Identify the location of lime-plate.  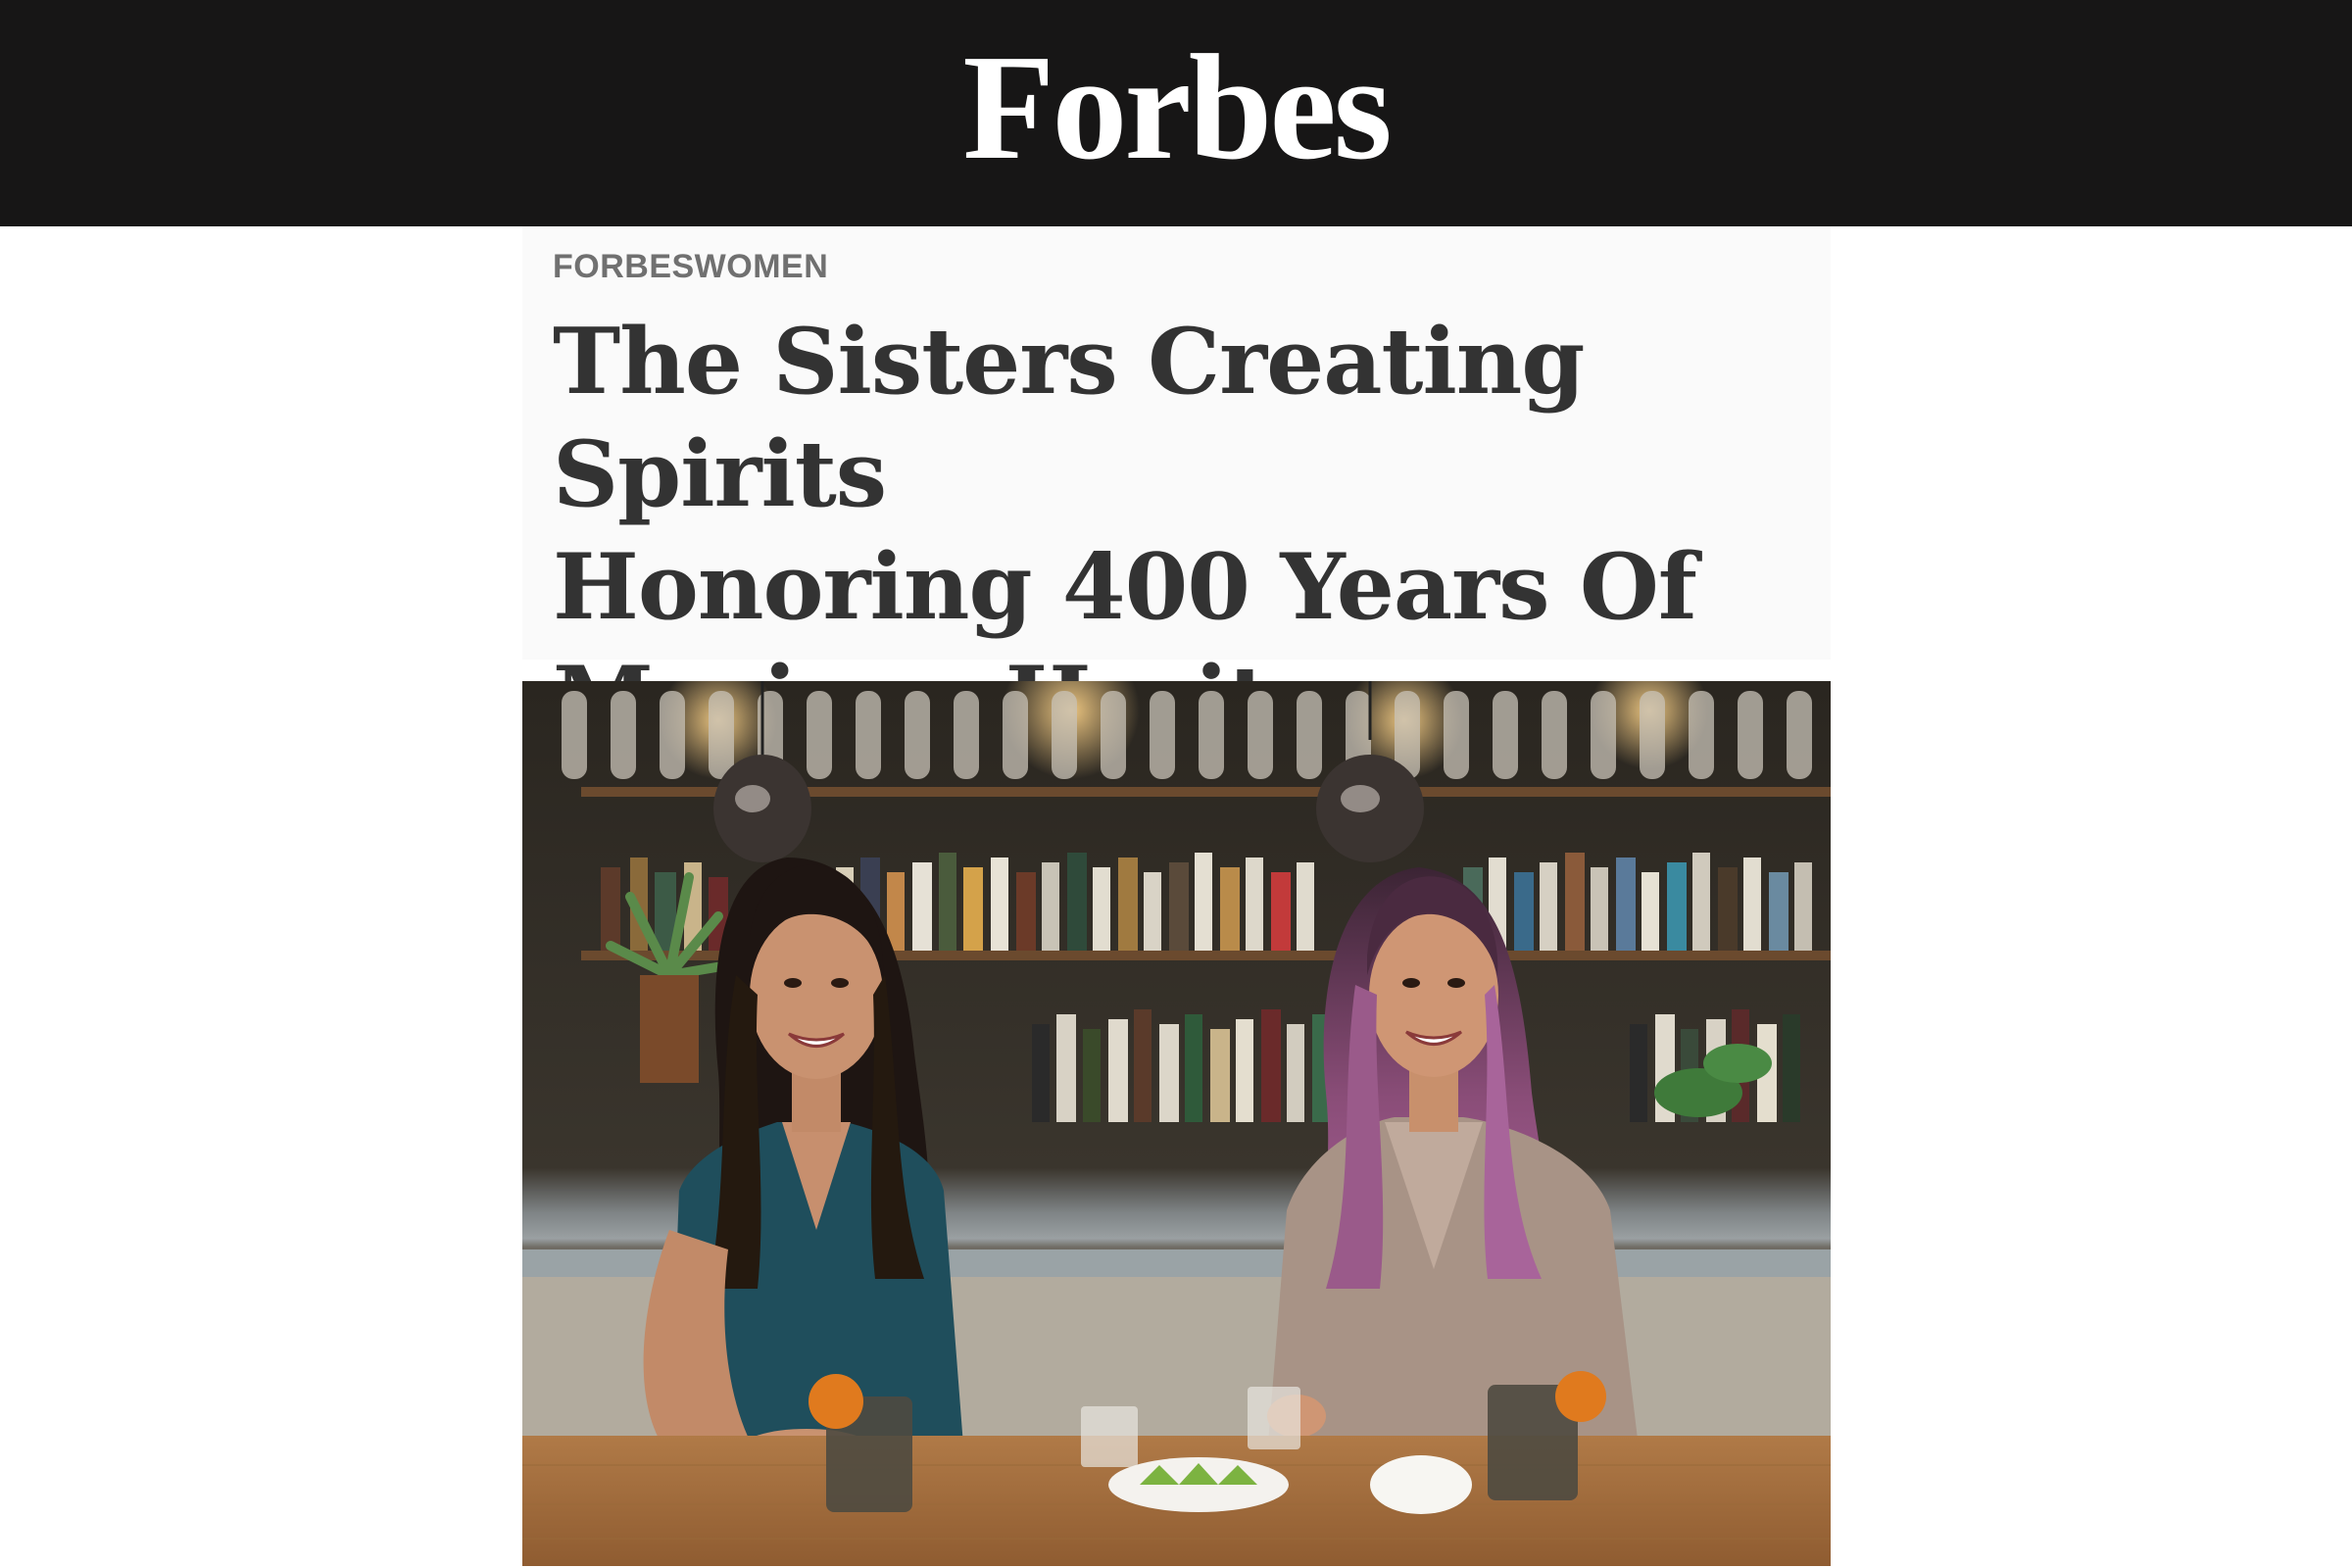
(1198, 1484).